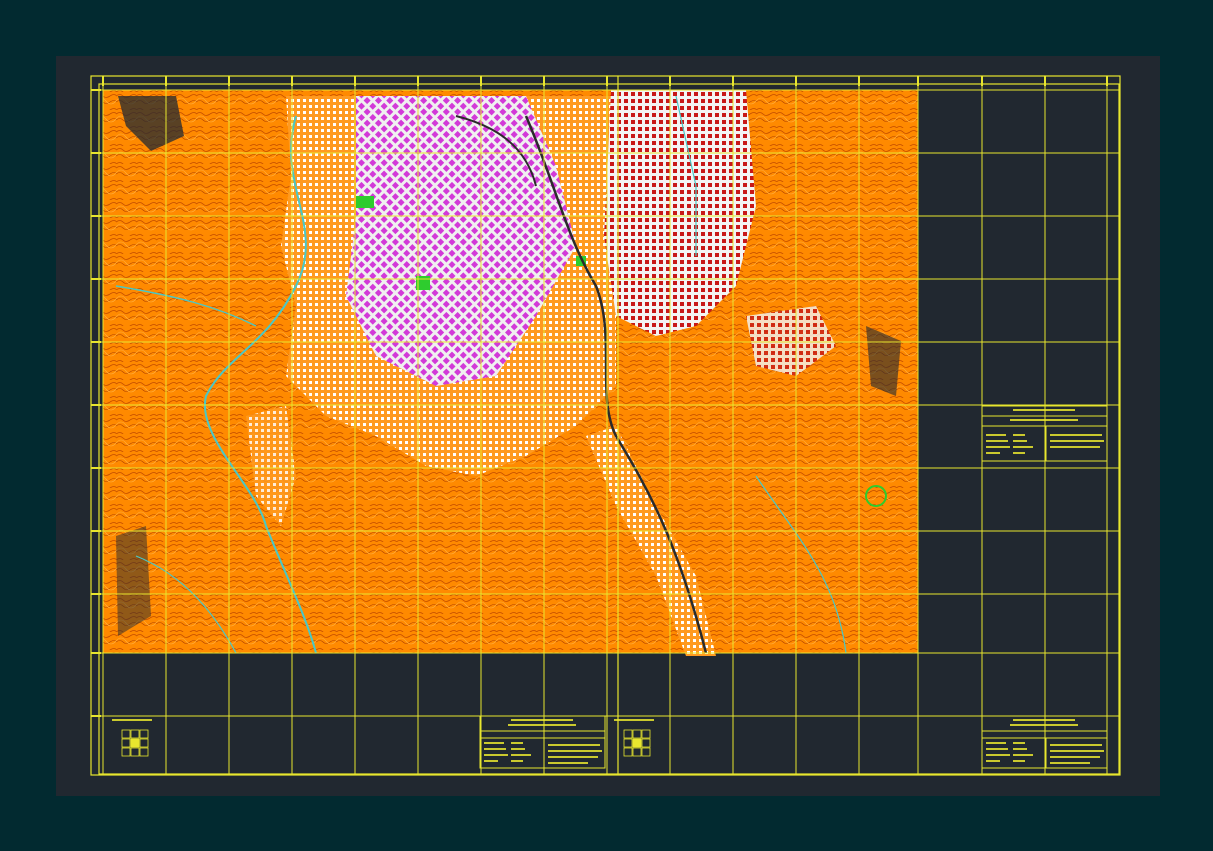 This screenshot has width=1213, height=851. I want to click on sheet-index-left, so click(135, 743).